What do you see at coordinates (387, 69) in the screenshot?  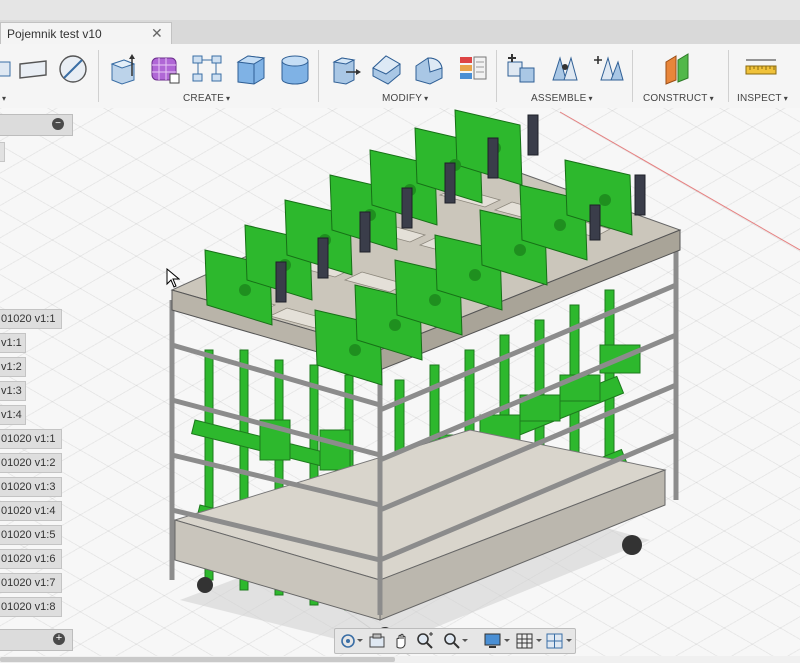 I see `fillet-icon` at bounding box center [387, 69].